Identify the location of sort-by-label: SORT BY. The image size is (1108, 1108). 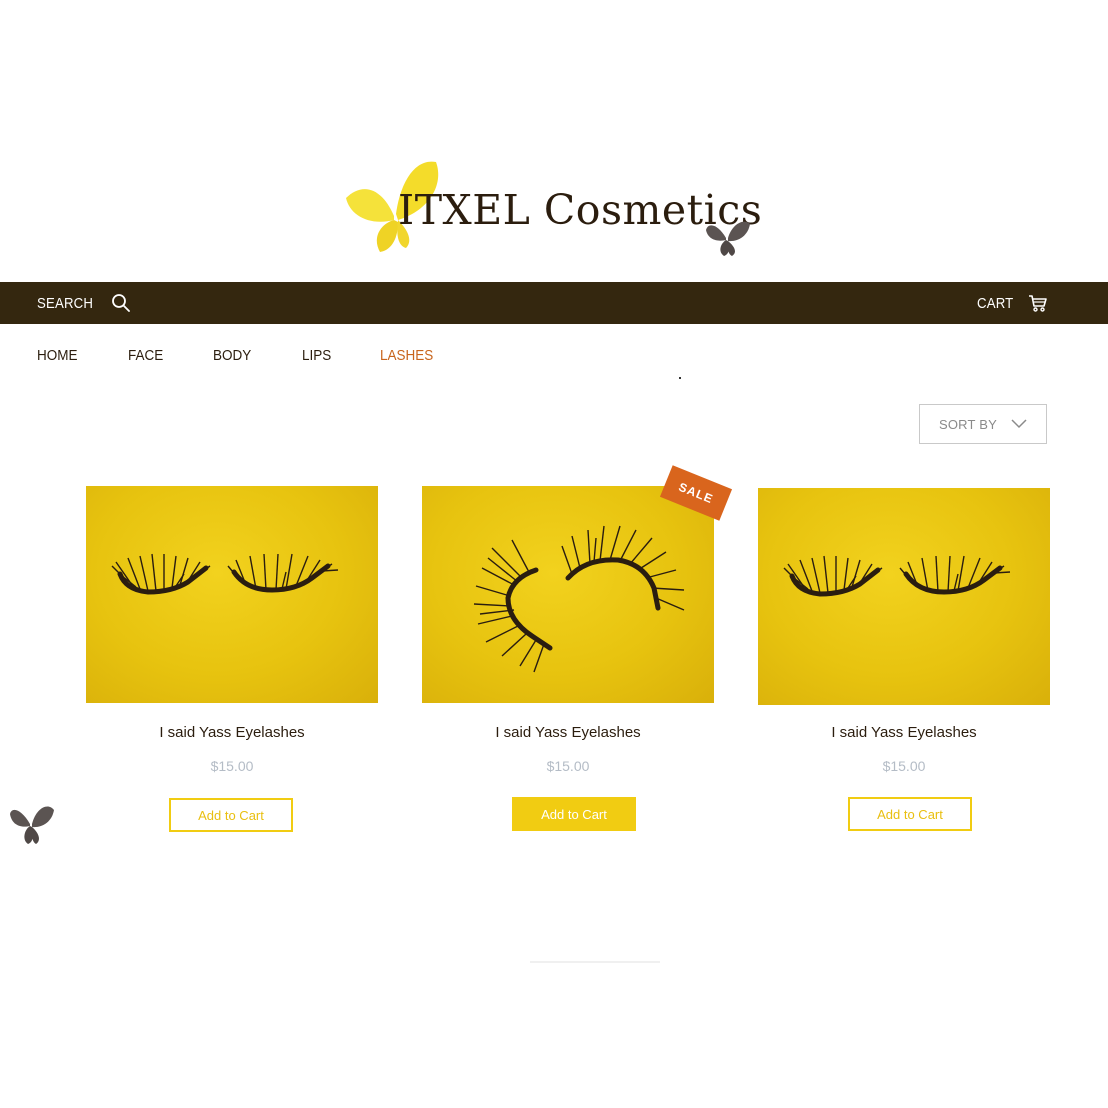
(968, 424).